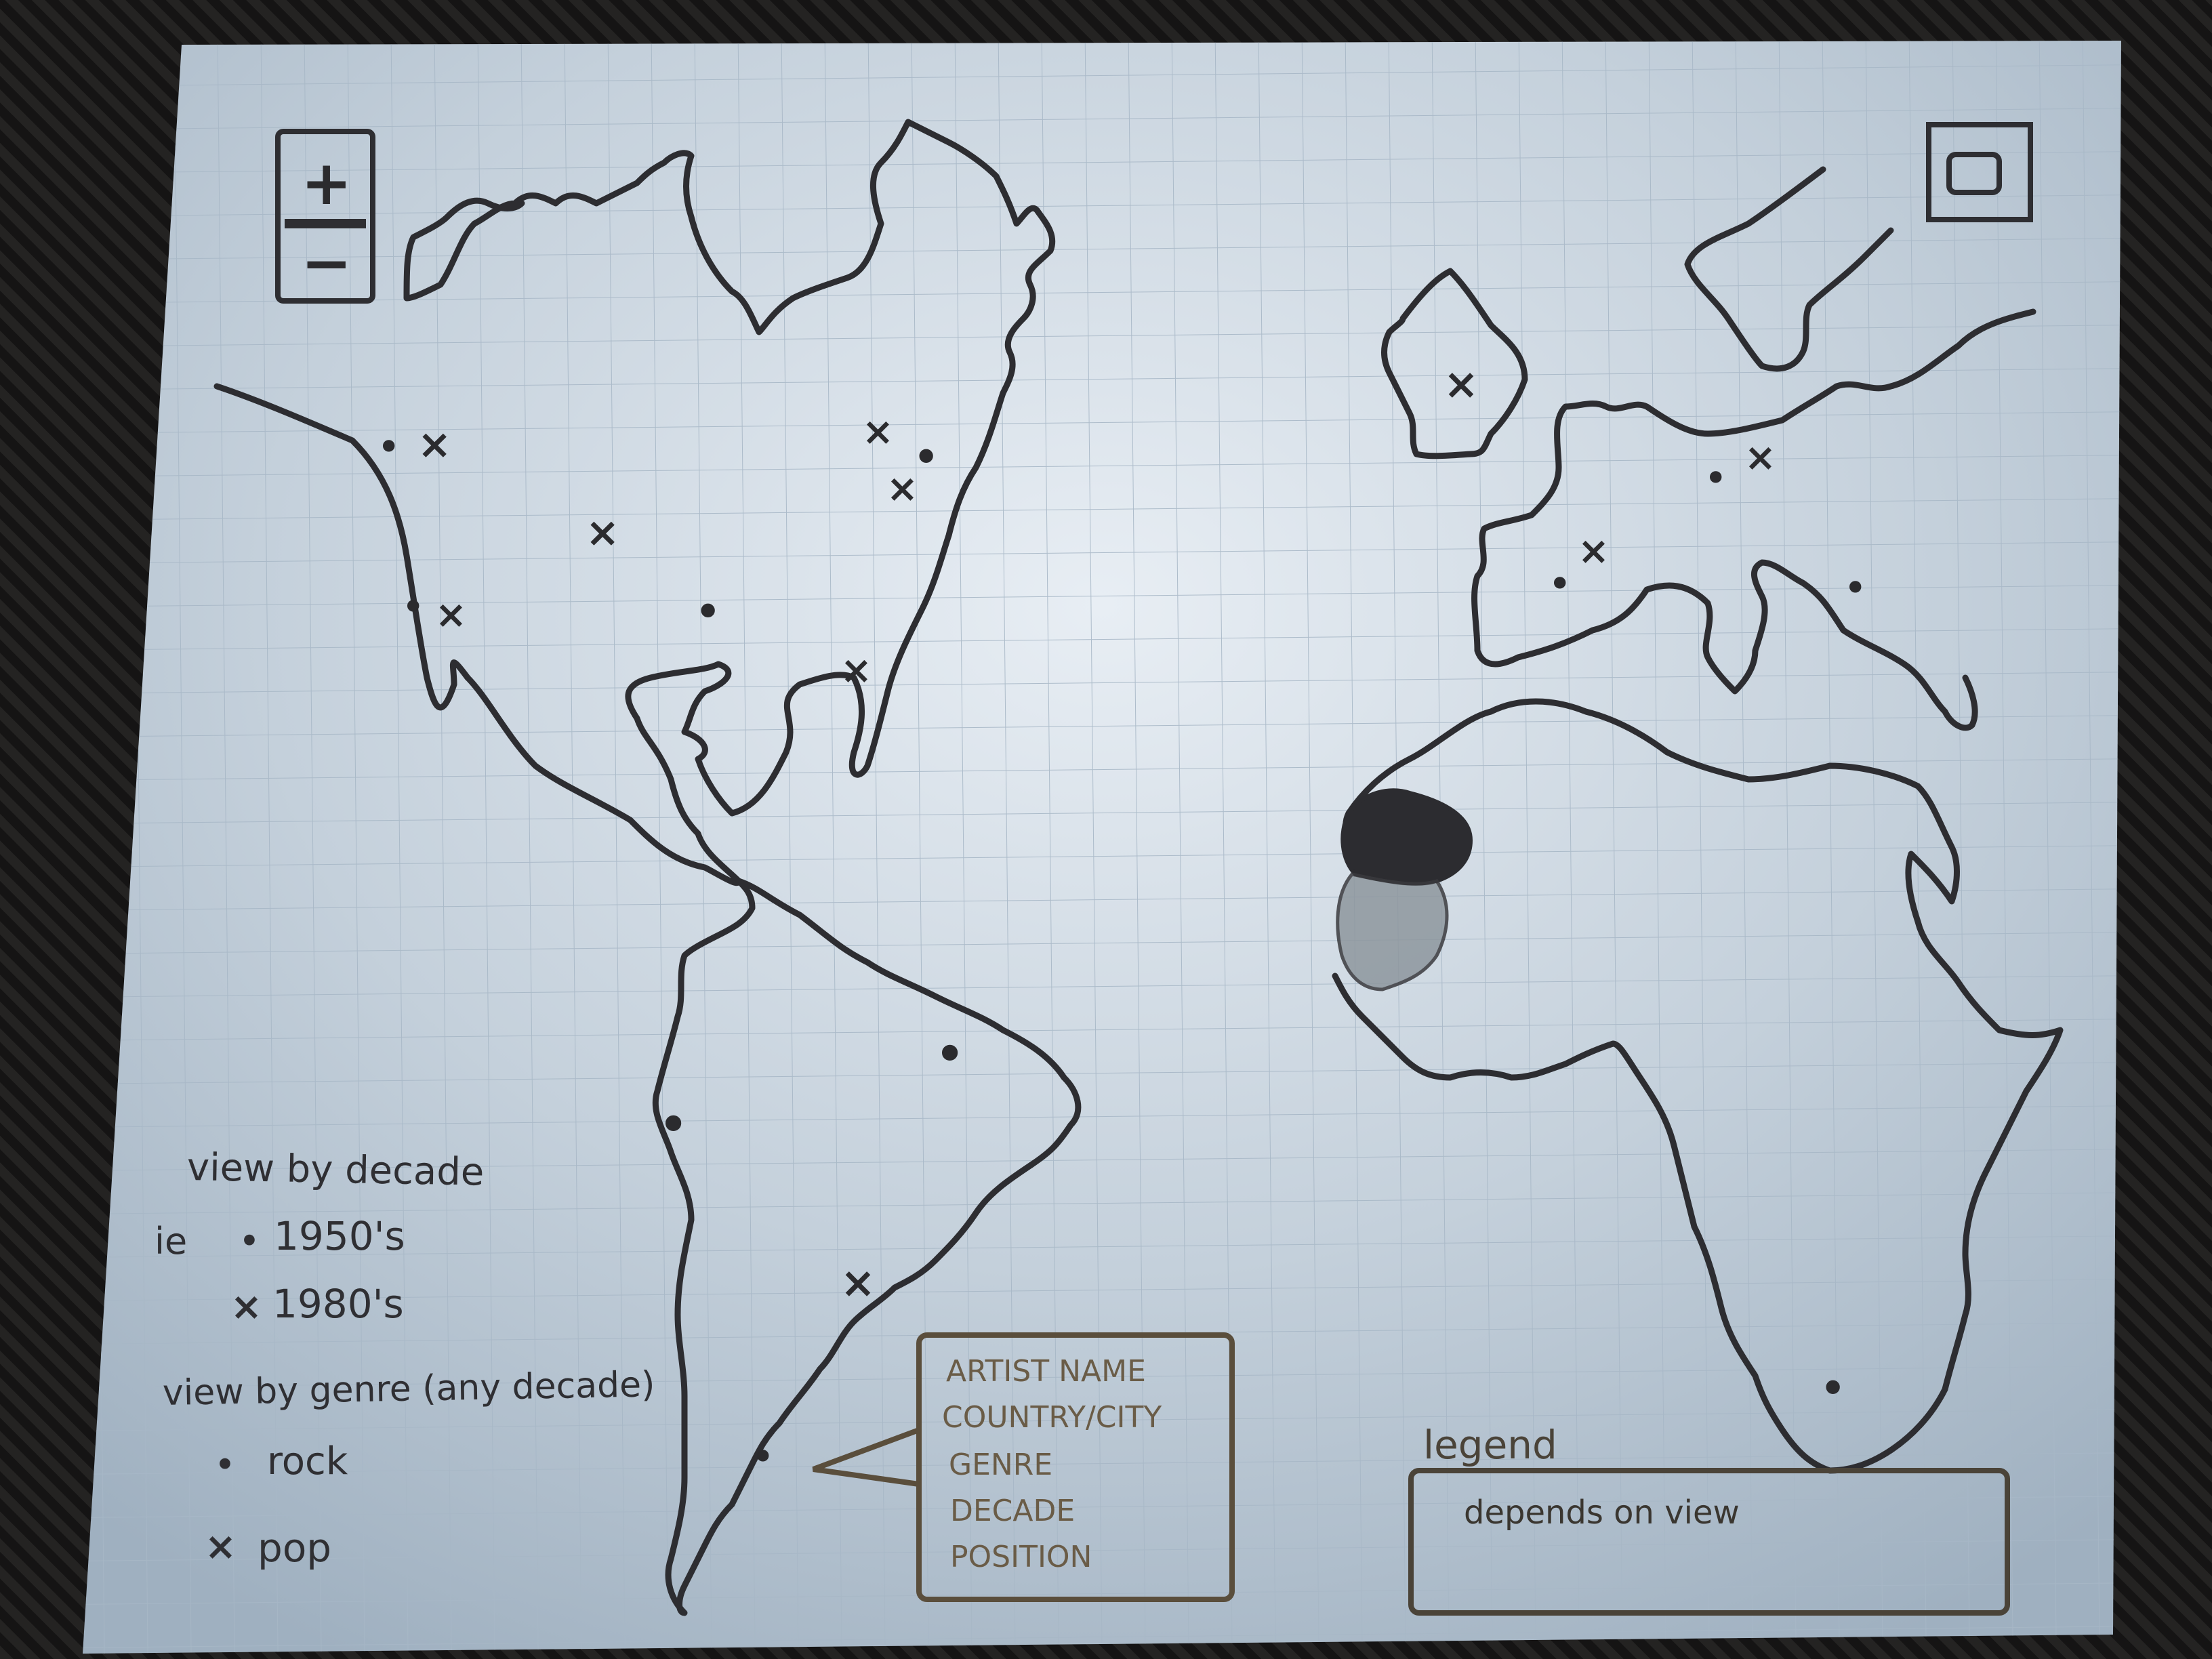 The width and height of the screenshot is (2212, 1659). I want to click on genre-rock-label: rock, so click(307, 1461).